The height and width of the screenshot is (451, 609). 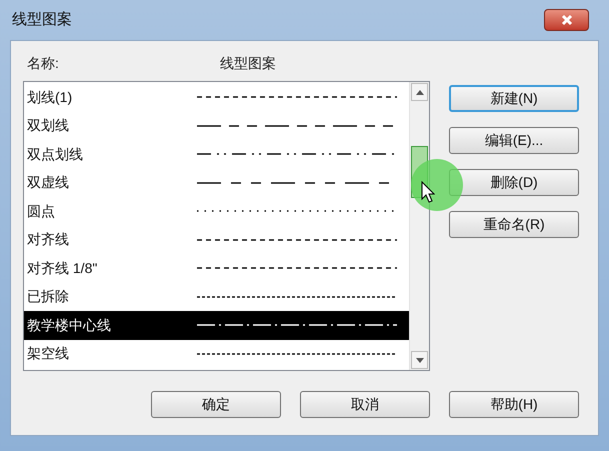 I want to click on window-title: 线型图案, so click(x=42, y=20).